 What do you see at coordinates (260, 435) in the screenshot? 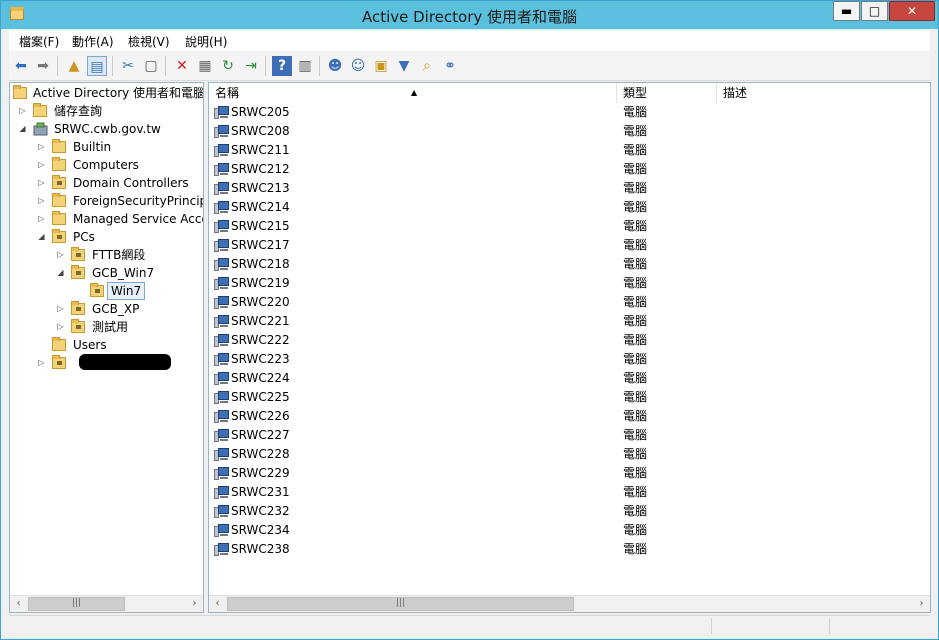
I see `computer-name: SRWC227` at bounding box center [260, 435].